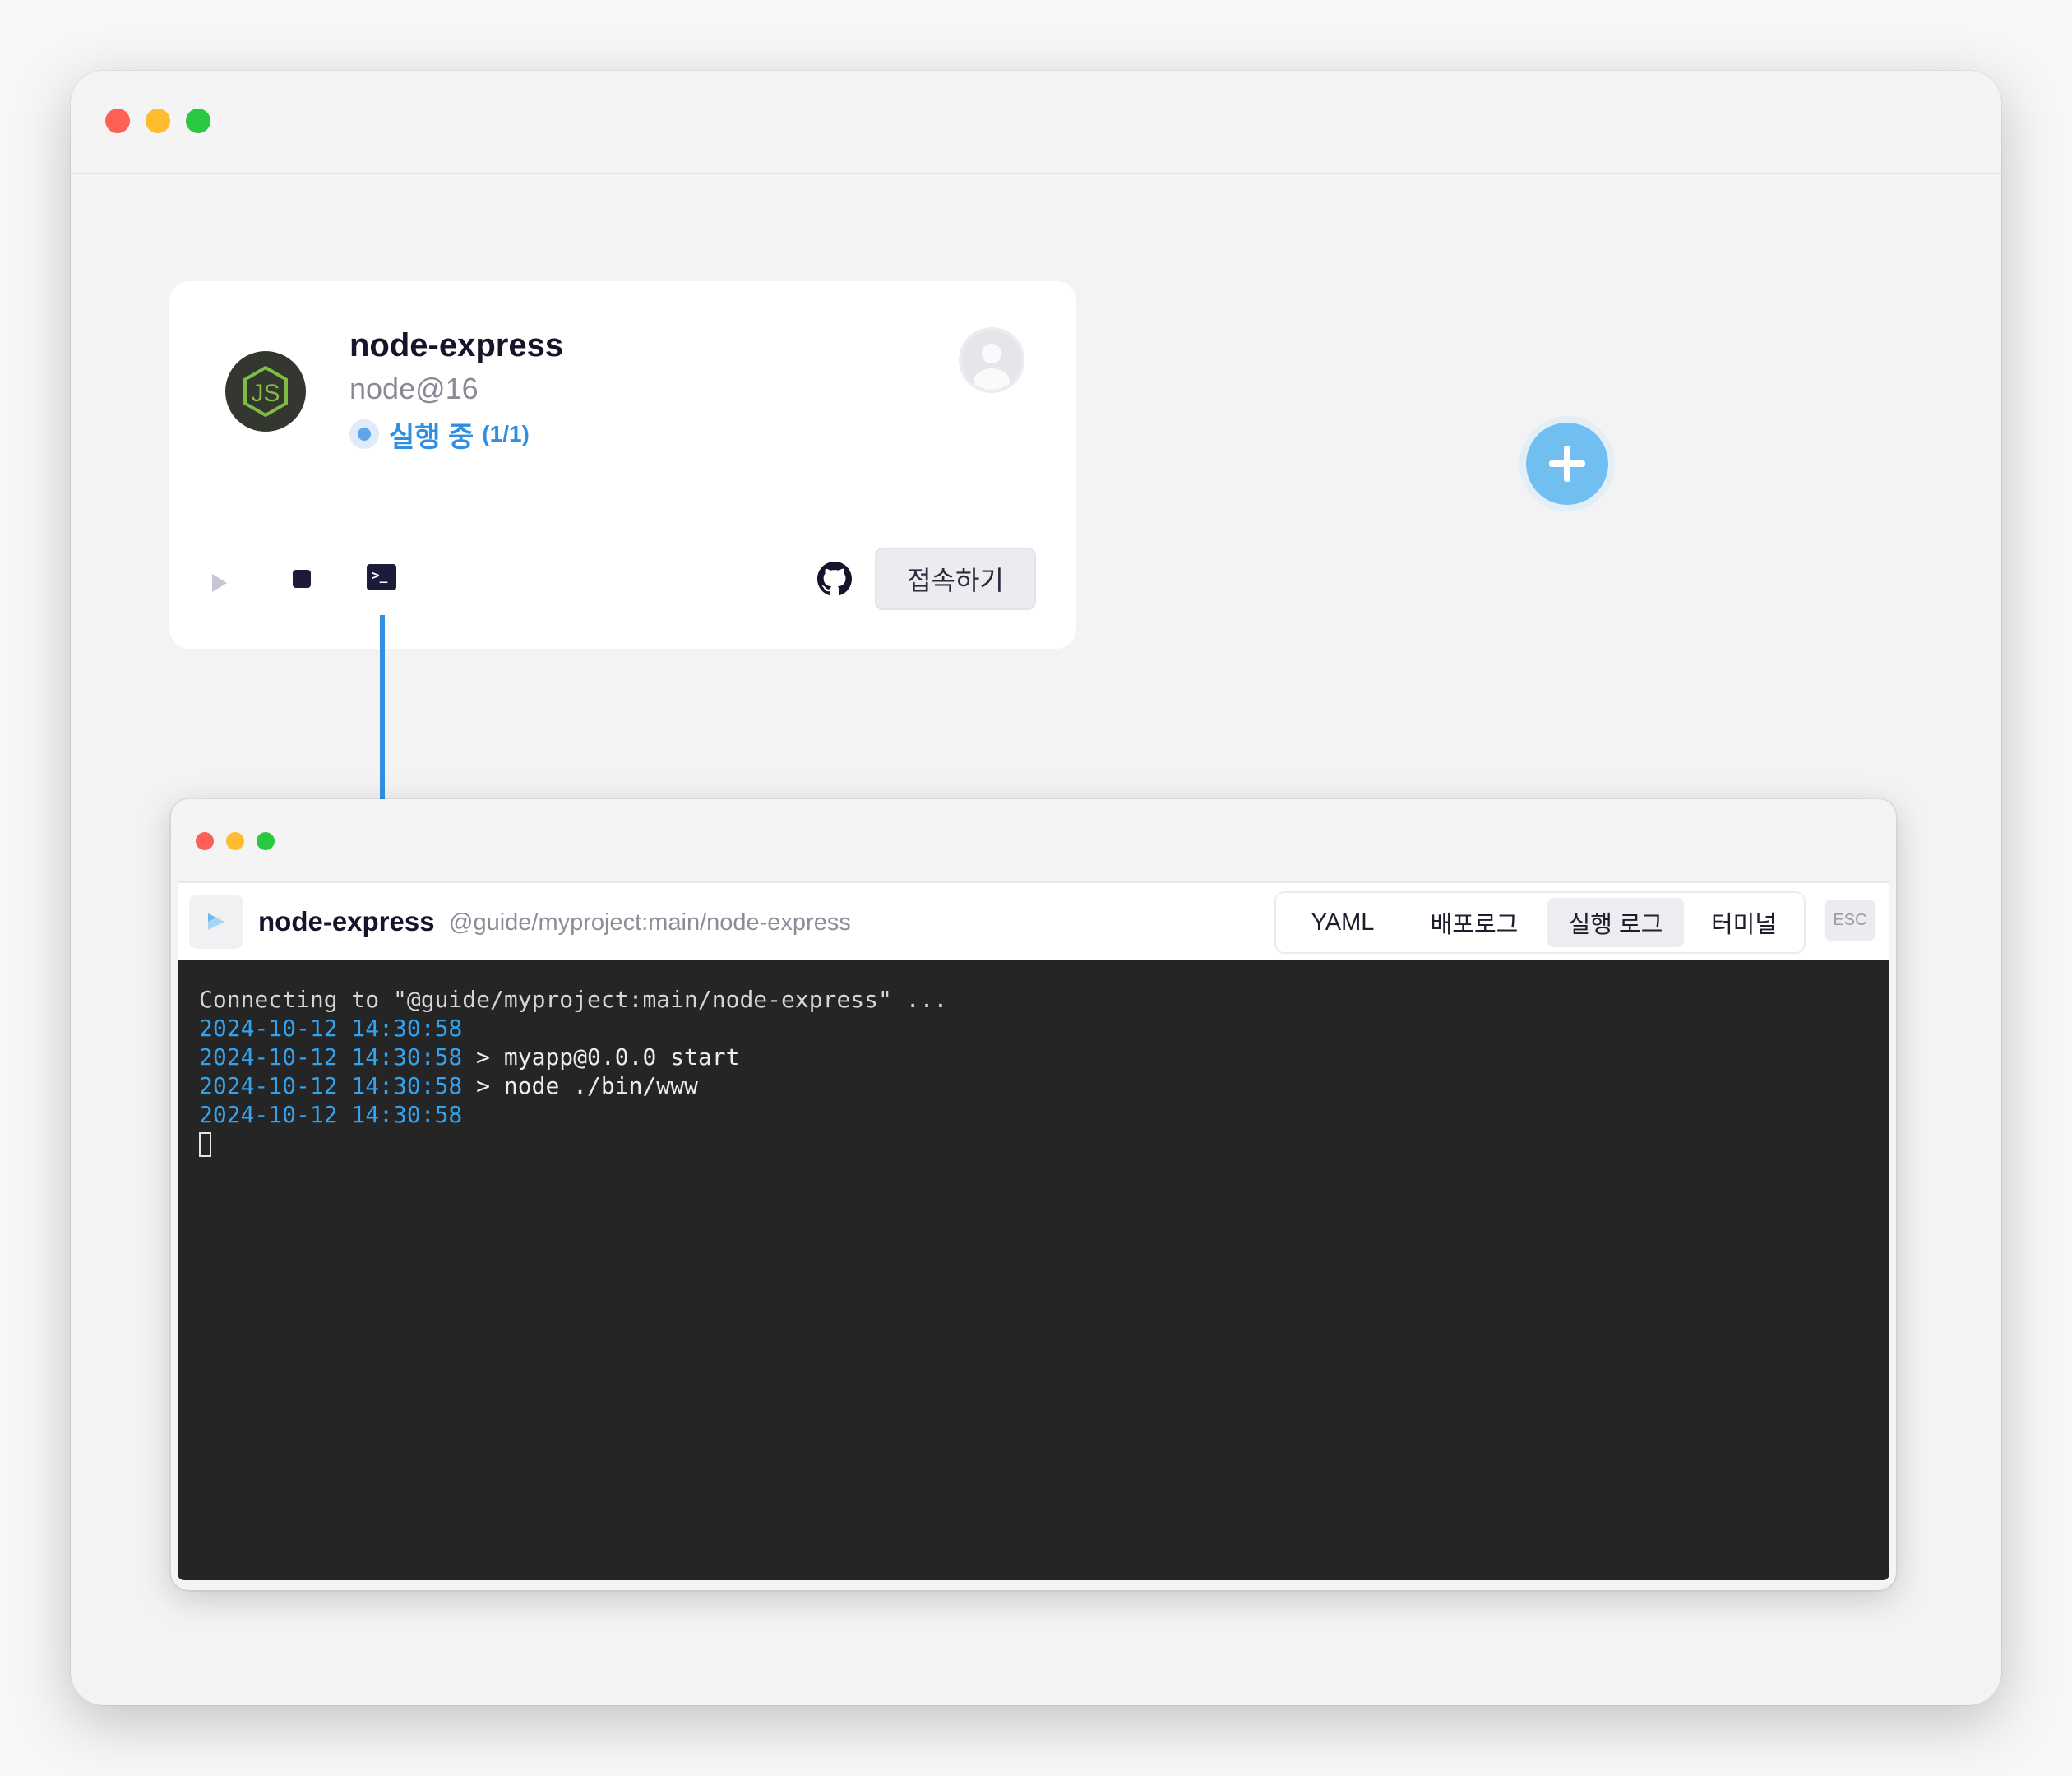 This screenshot has width=2072, height=1776. I want to click on tab-terminal: 터미널, so click(1744, 922).